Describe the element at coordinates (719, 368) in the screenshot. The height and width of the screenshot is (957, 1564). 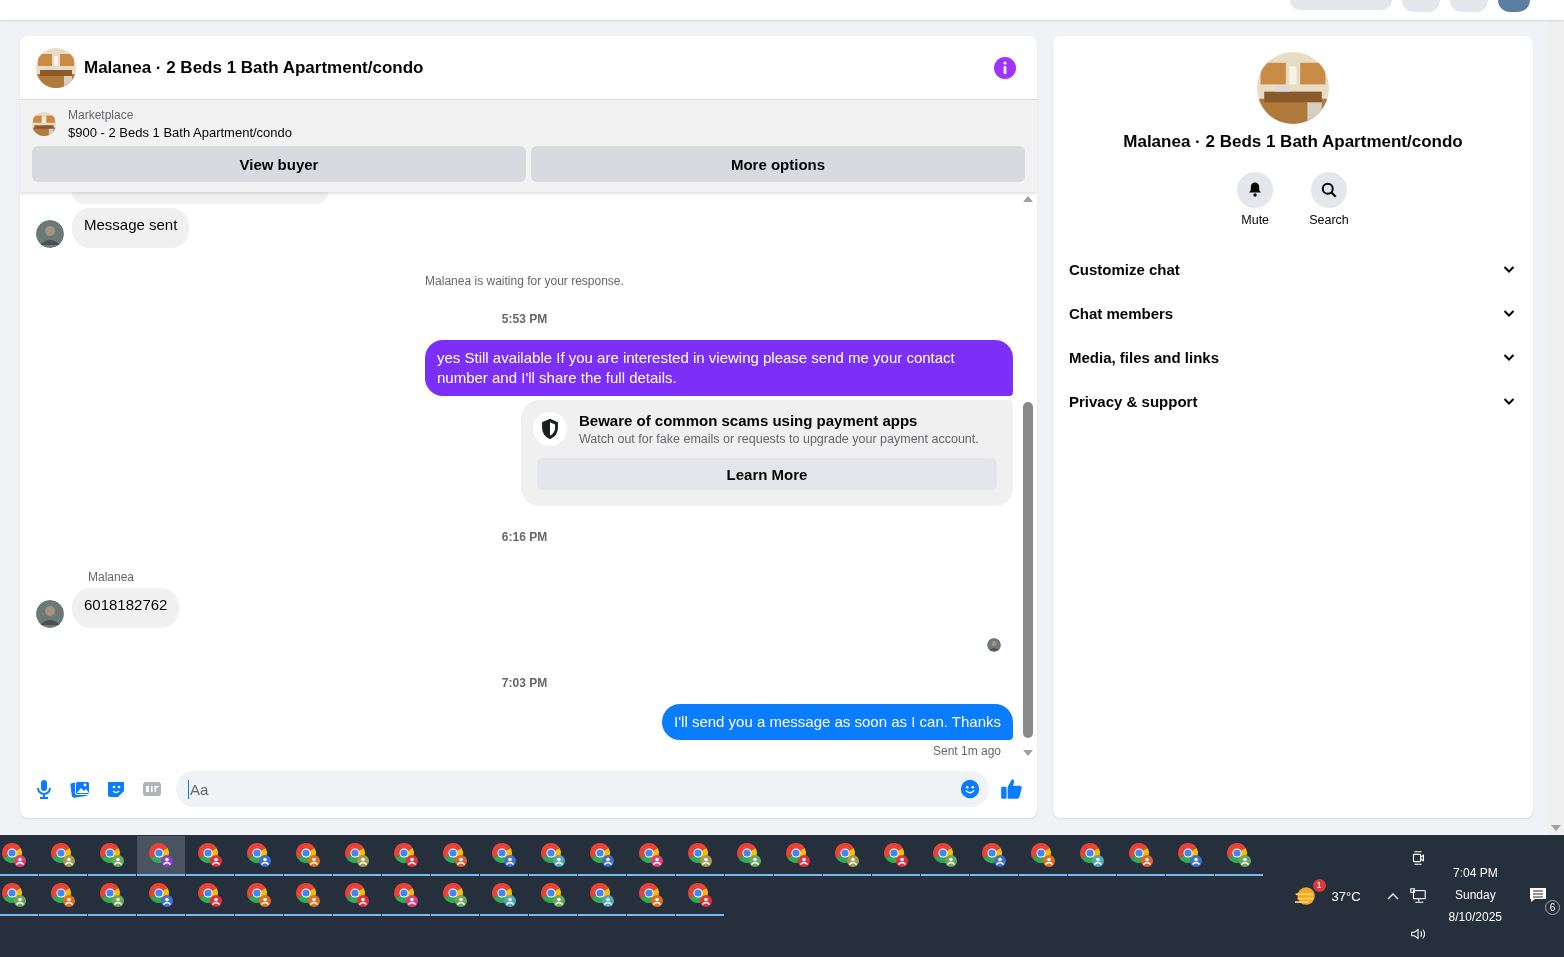
I see `message-bubble: yes Still available If you are interested in viewing please send me your contact number and I'll share the full details.` at that location.